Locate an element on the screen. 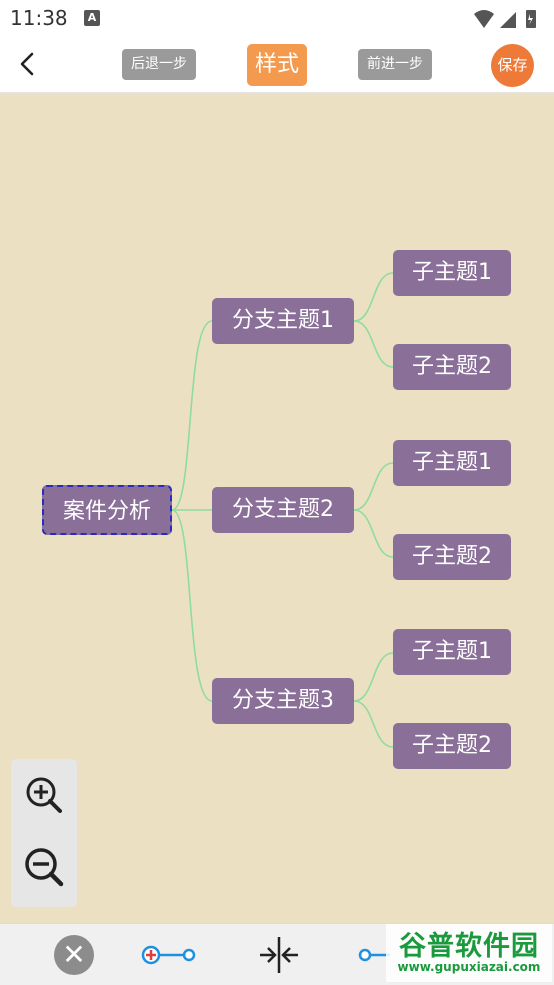 The height and width of the screenshot is (985, 554). watermark-url: www.gupuxiazai.com is located at coordinates (469, 967).